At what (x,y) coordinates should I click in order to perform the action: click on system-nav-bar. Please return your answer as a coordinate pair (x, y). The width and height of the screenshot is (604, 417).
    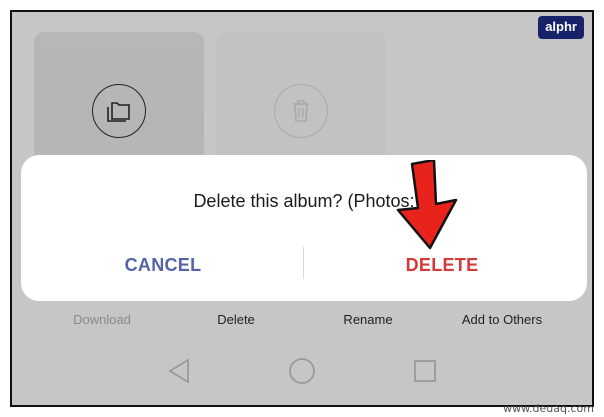
    Looking at the image, I should click on (302, 371).